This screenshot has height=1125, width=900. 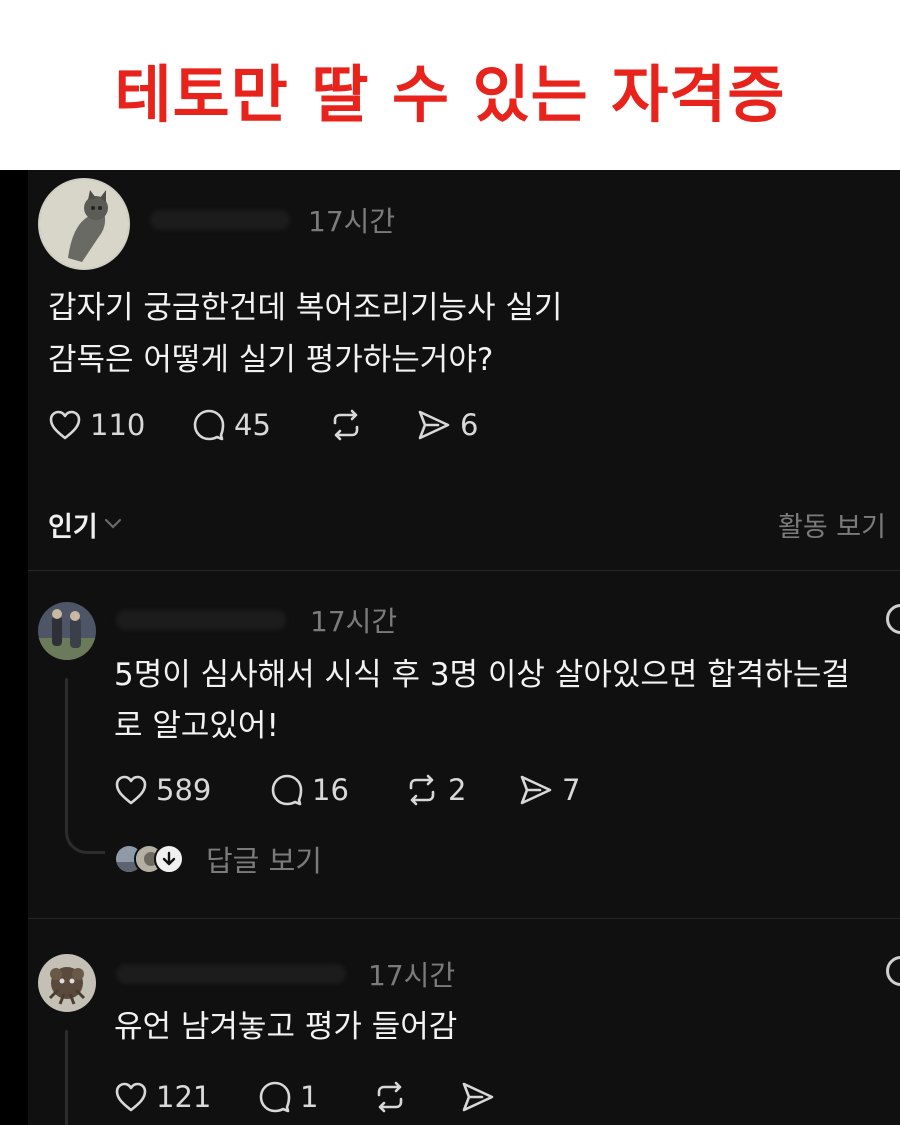 I want to click on reply-1-comment-button: 16, so click(x=309, y=790).